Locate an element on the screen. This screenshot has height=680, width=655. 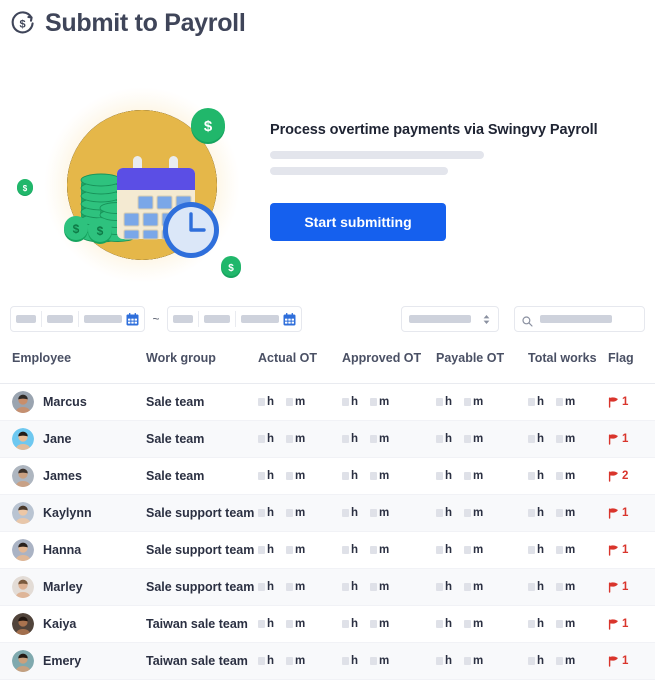
column-header-approved-ot: Approved OT is located at coordinates (389, 363).